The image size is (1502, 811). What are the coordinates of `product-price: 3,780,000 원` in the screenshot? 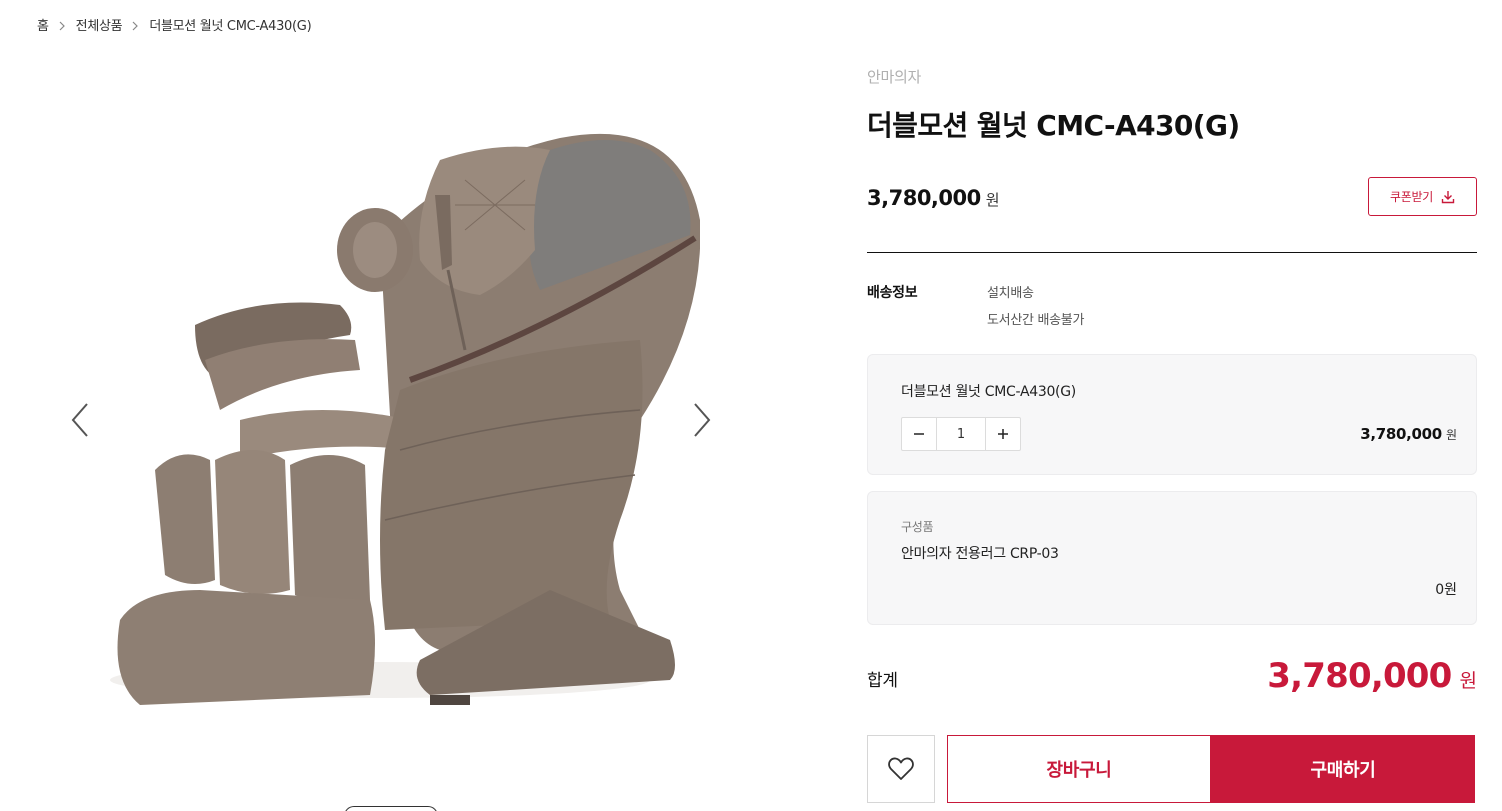 It's located at (933, 198).